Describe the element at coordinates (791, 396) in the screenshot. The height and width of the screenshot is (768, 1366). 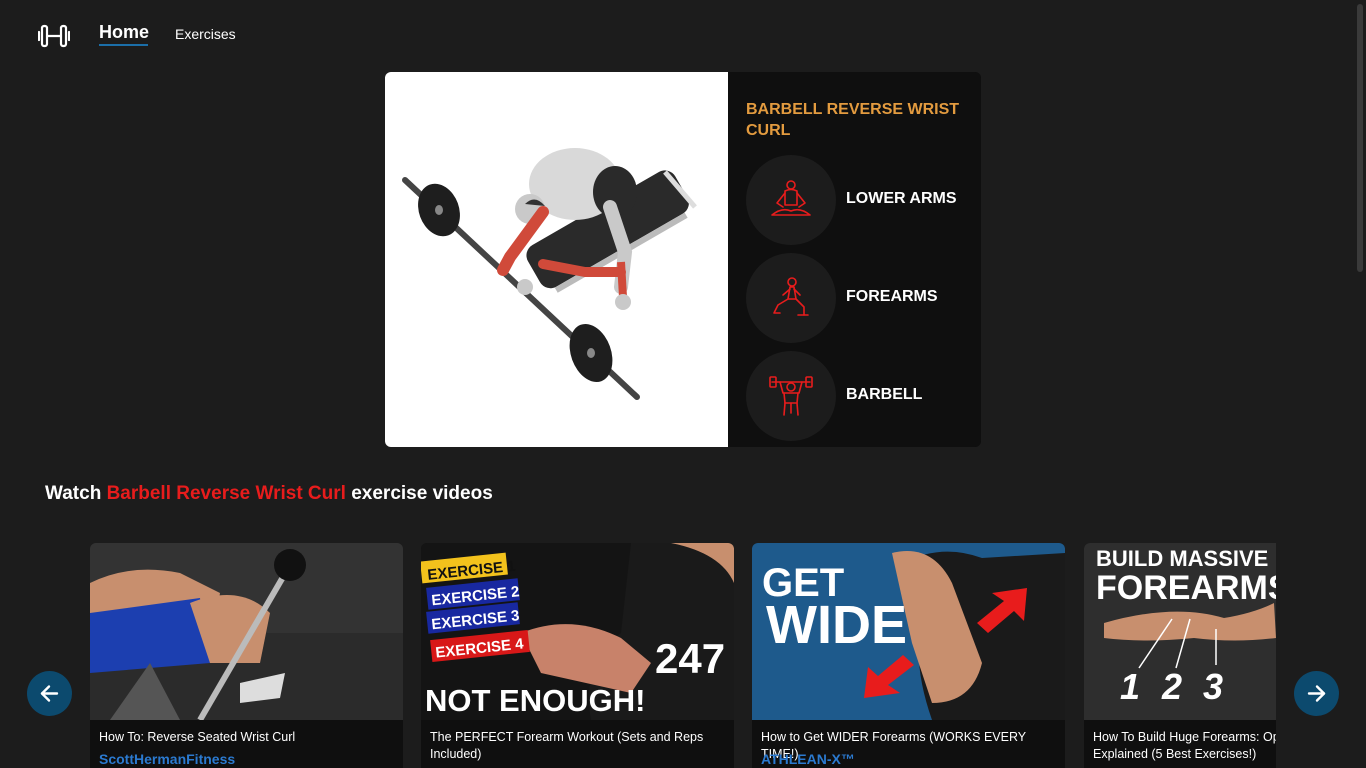
I see `weightlifter-icon` at that location.